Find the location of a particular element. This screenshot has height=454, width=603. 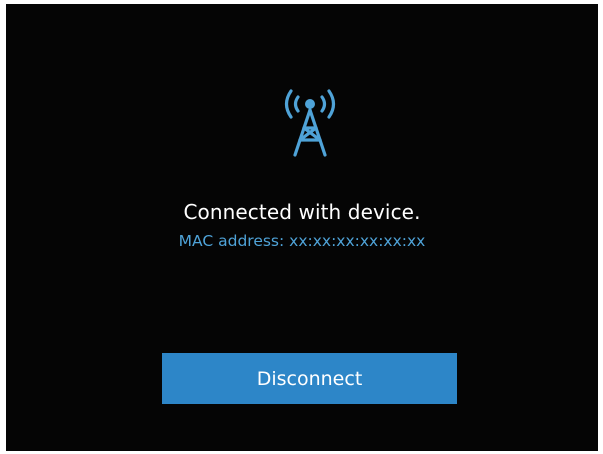

connection-status-text: Connected with device. is located at coordinates (302, 212).